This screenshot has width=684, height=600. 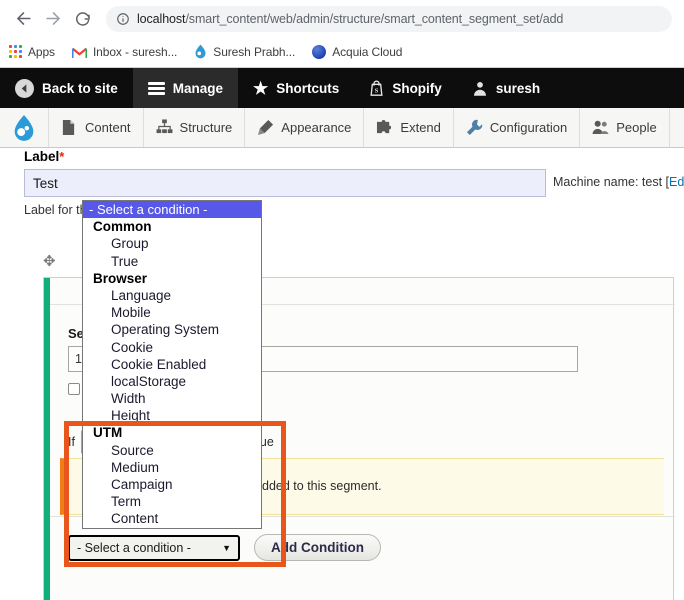 I want to click on dropdown-group-label: Browser, so click(x=120, y=278).